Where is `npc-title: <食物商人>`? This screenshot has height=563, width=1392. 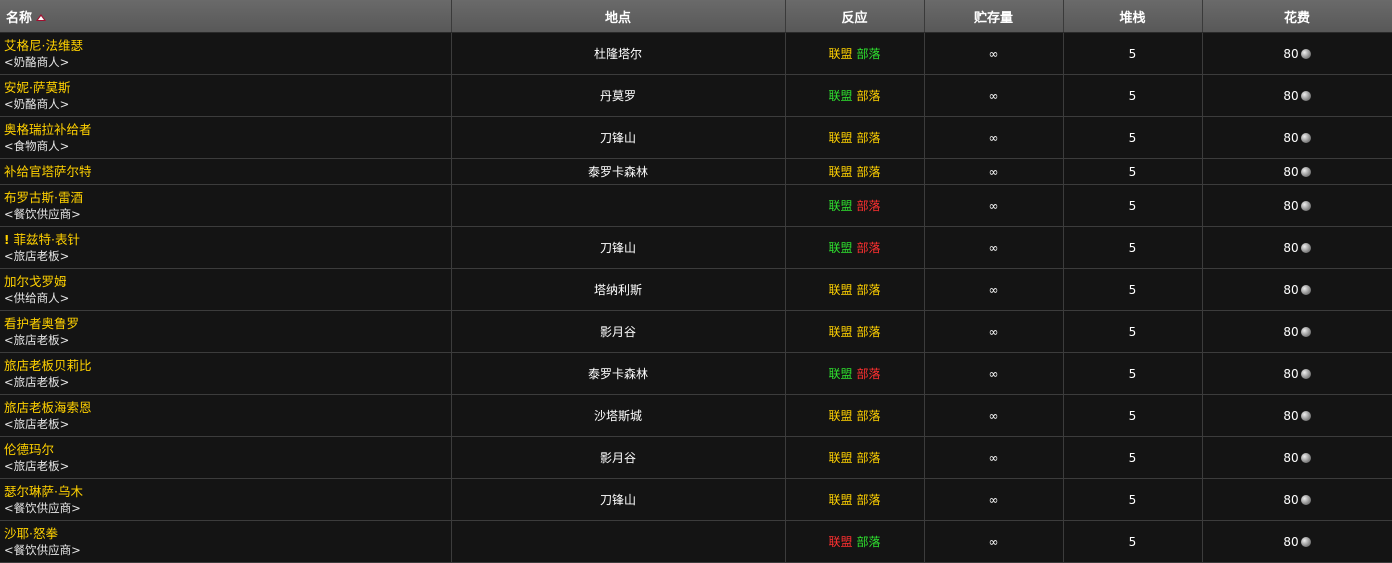 npc-title: <食物商人> is located at coordinates (37, 145).